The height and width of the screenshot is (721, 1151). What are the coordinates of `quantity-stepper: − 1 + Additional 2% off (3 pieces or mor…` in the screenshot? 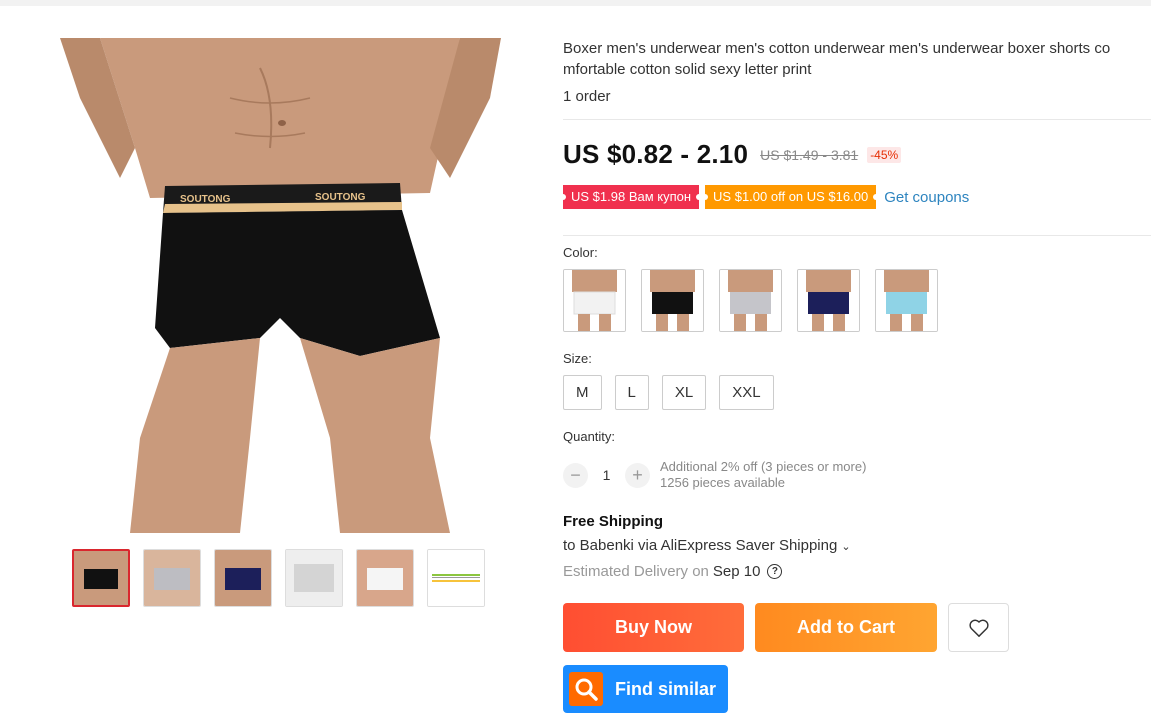 It's located at (714, 475).